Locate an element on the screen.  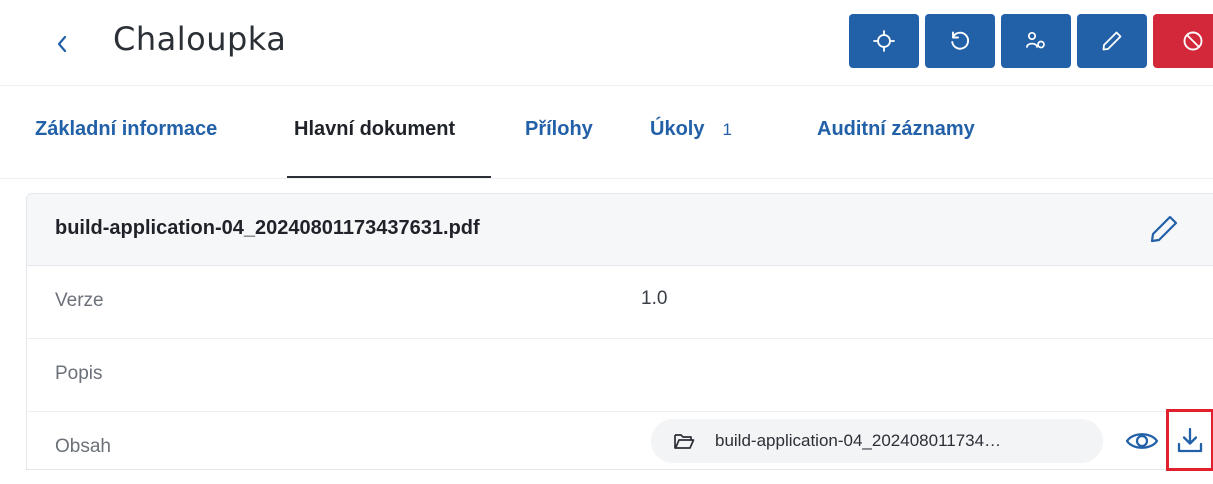
users-icon is located at coordinates (1035, 40).